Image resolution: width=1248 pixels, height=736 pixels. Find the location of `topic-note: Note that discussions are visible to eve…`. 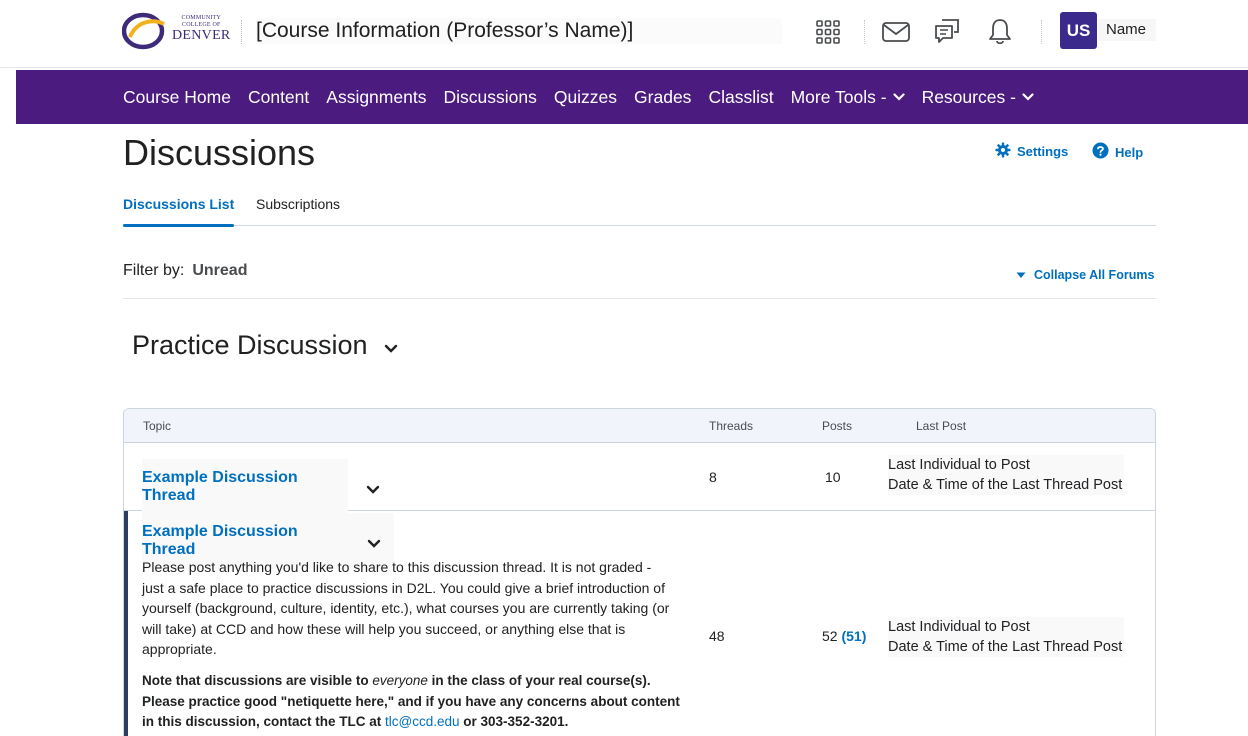

topic-note: Note that discussions are visible to eve… is located at coordinates (412, 702).